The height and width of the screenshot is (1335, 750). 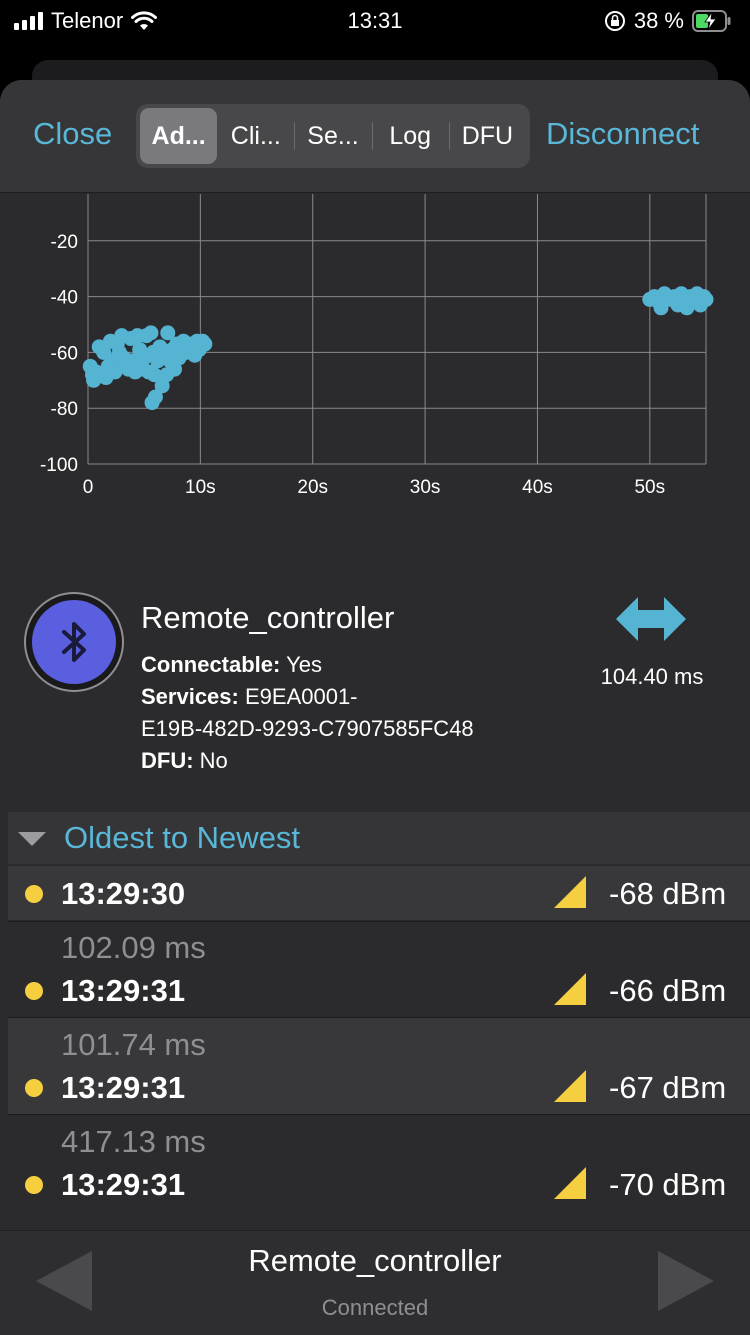 What do you see at coordinates (668, 1087) in the screenshot?
I see `row-rssi: -67 dBm` at bounding box center [668, 1087].